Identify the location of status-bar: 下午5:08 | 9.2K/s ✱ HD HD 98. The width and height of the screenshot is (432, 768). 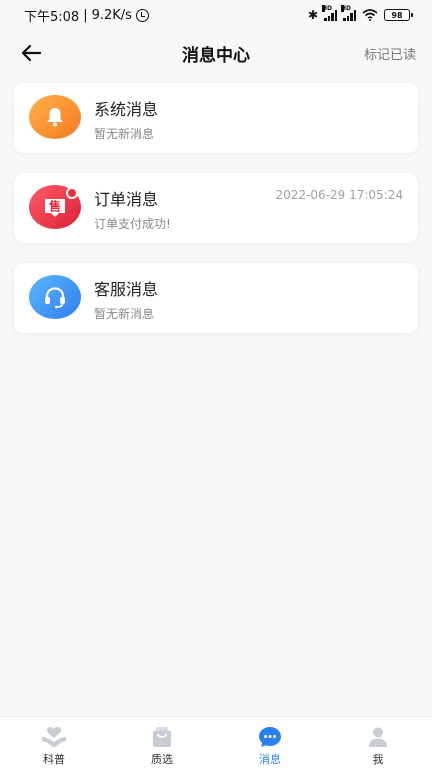
(216, 15).